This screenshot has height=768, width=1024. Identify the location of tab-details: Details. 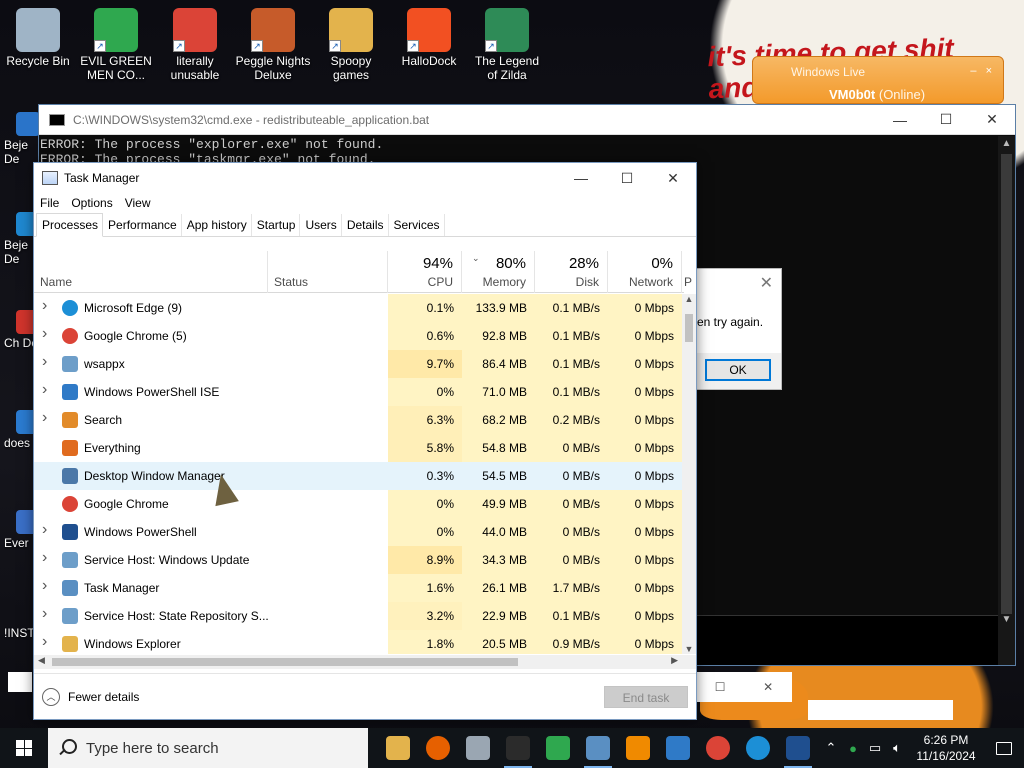
(365, 225).